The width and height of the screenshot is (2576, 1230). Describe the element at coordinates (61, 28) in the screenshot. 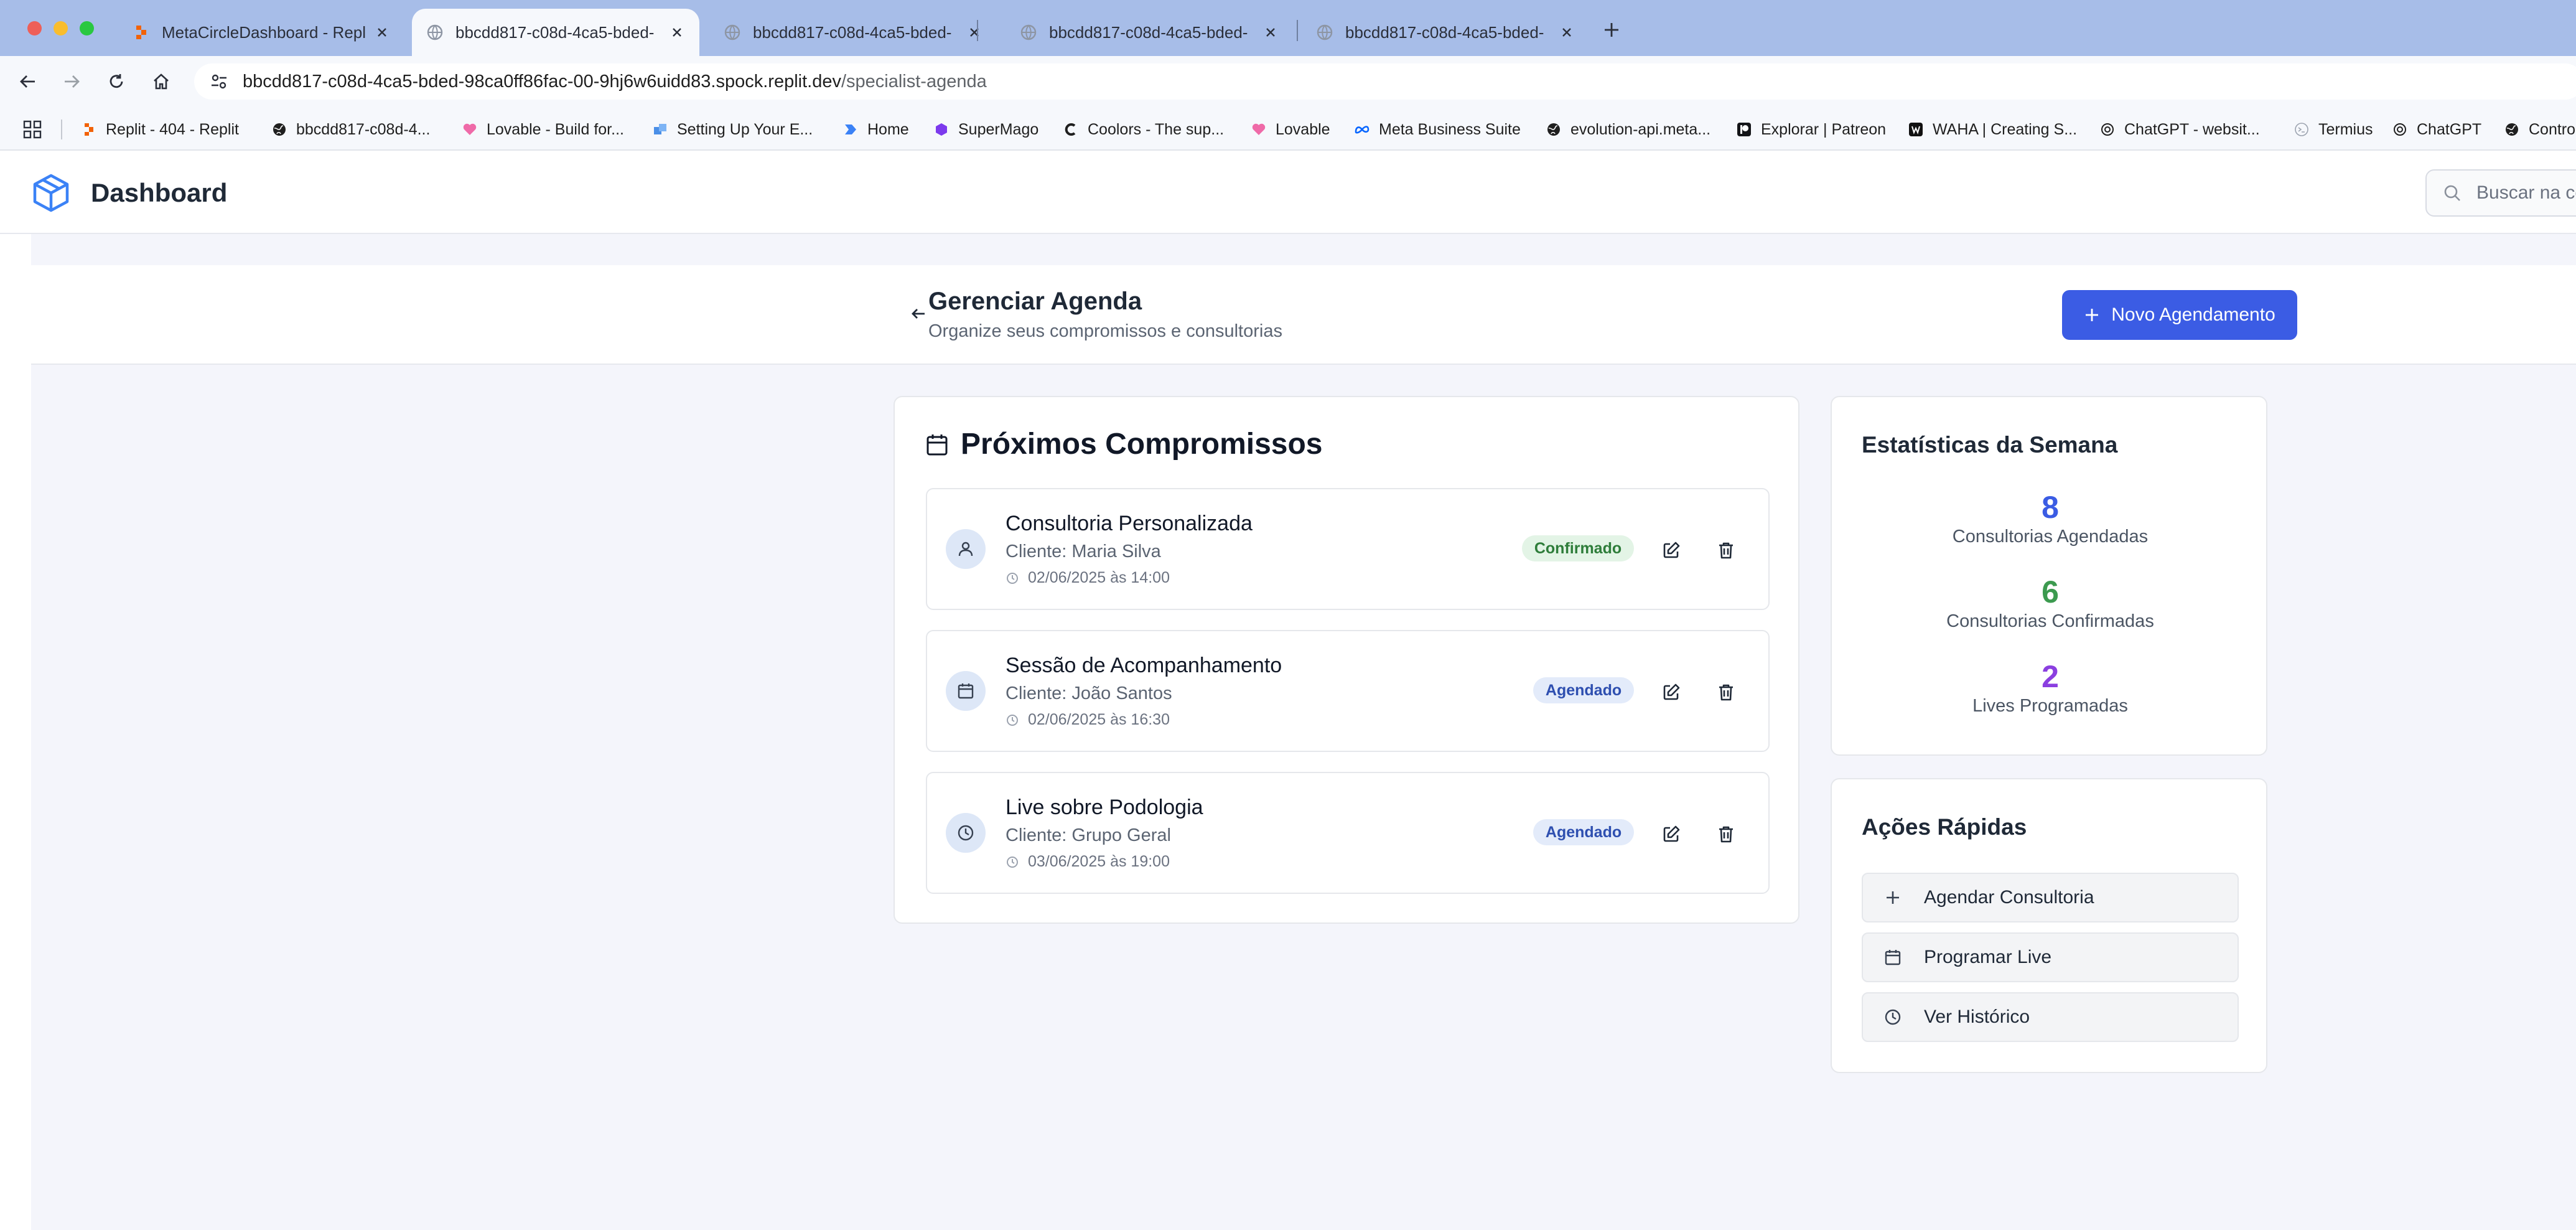

I see `window-minimize-button` at that location.